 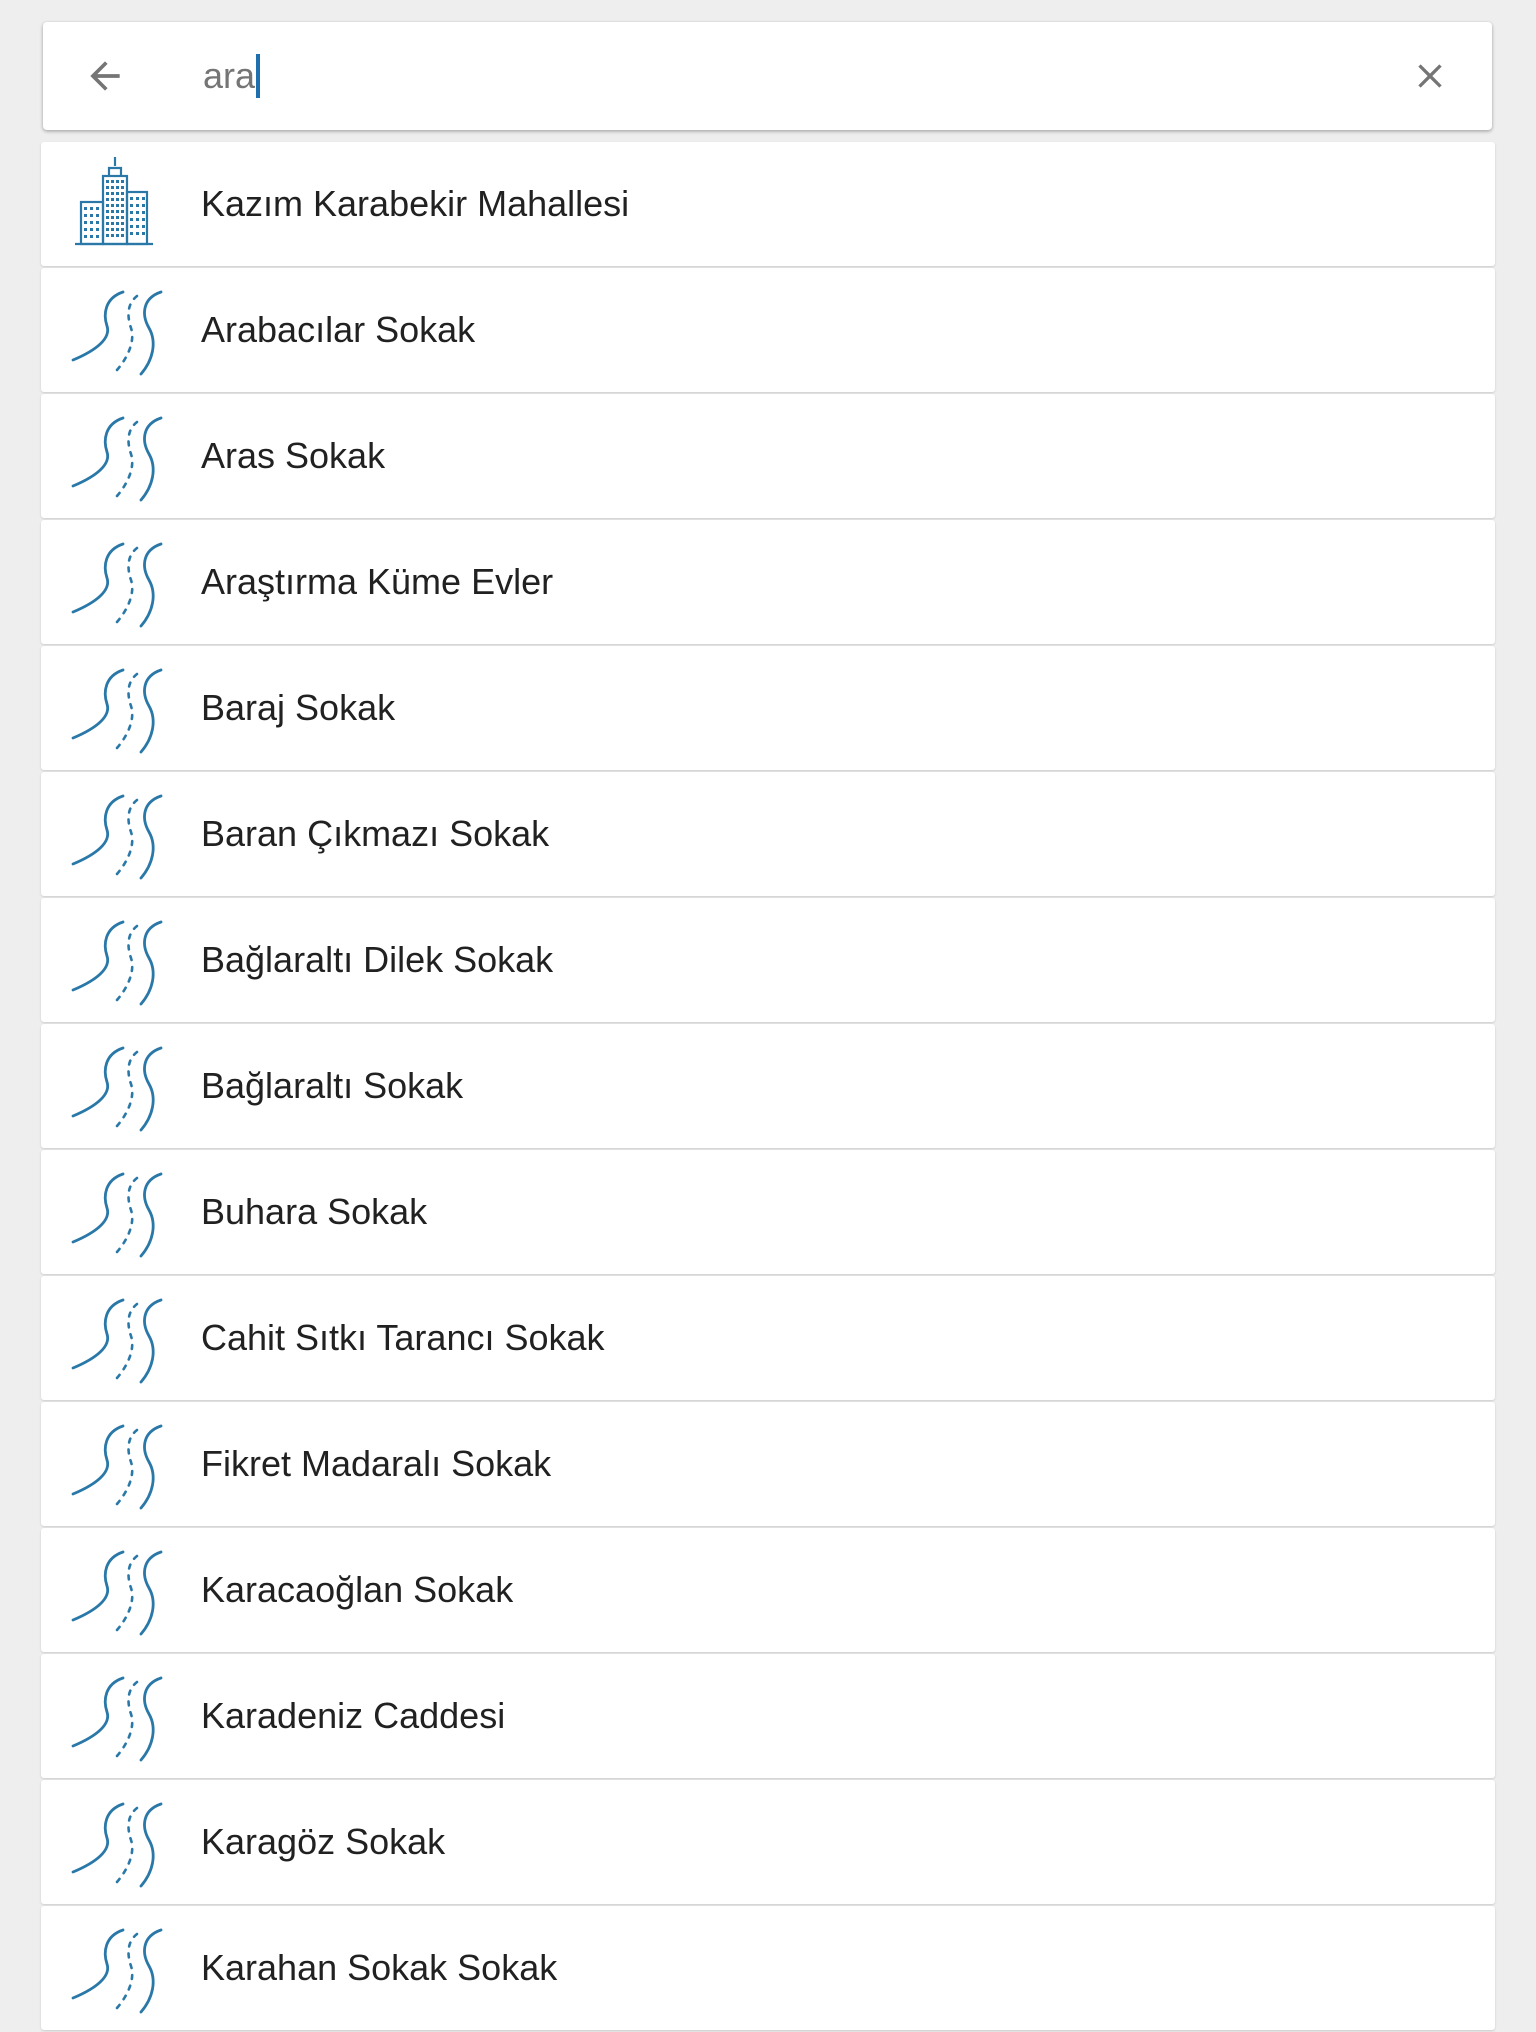 What do you see at coordinates (768, 1590) in the screenshot?
I see `result-item: Karacaoğlan Sokak` at bounding box center [768, 1590].